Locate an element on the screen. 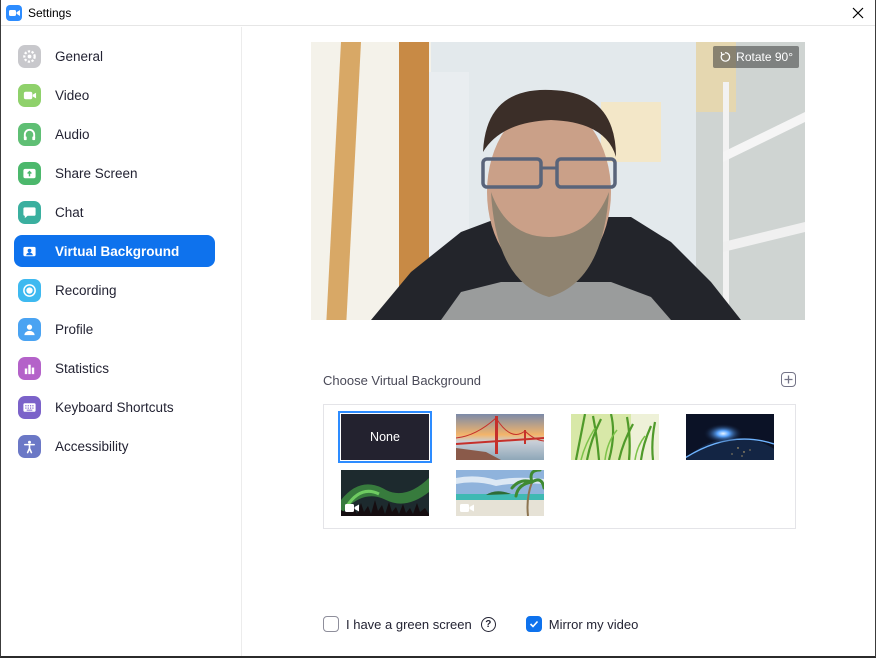 The image size is (876, 658). help-icon: ? is located at coordinates (488, 624).